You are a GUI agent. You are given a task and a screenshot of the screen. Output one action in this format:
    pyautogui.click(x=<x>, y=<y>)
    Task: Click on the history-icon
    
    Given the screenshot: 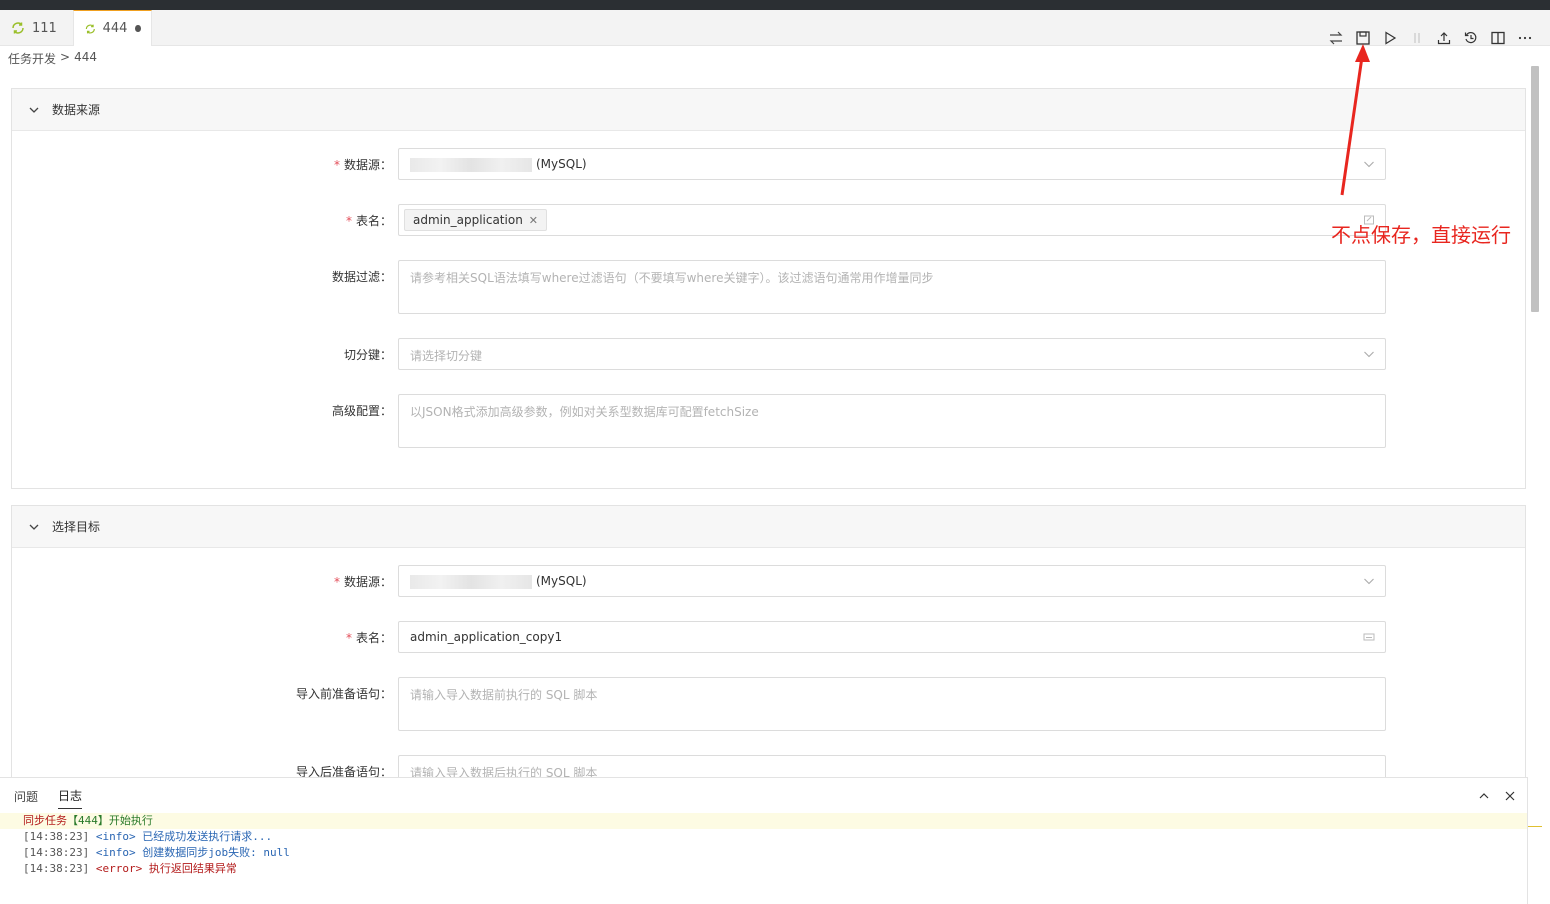 What is the action you would take?
    pyautogui.click(x=1470, y=37)
    